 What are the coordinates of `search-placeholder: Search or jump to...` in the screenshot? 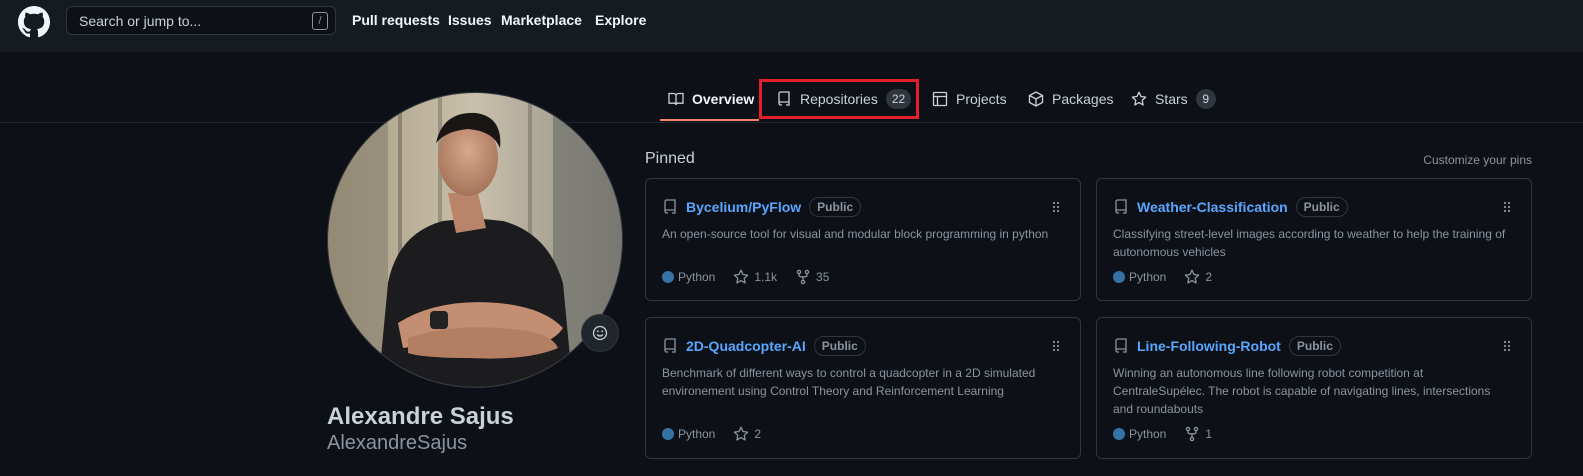 It's located at (140, 21).